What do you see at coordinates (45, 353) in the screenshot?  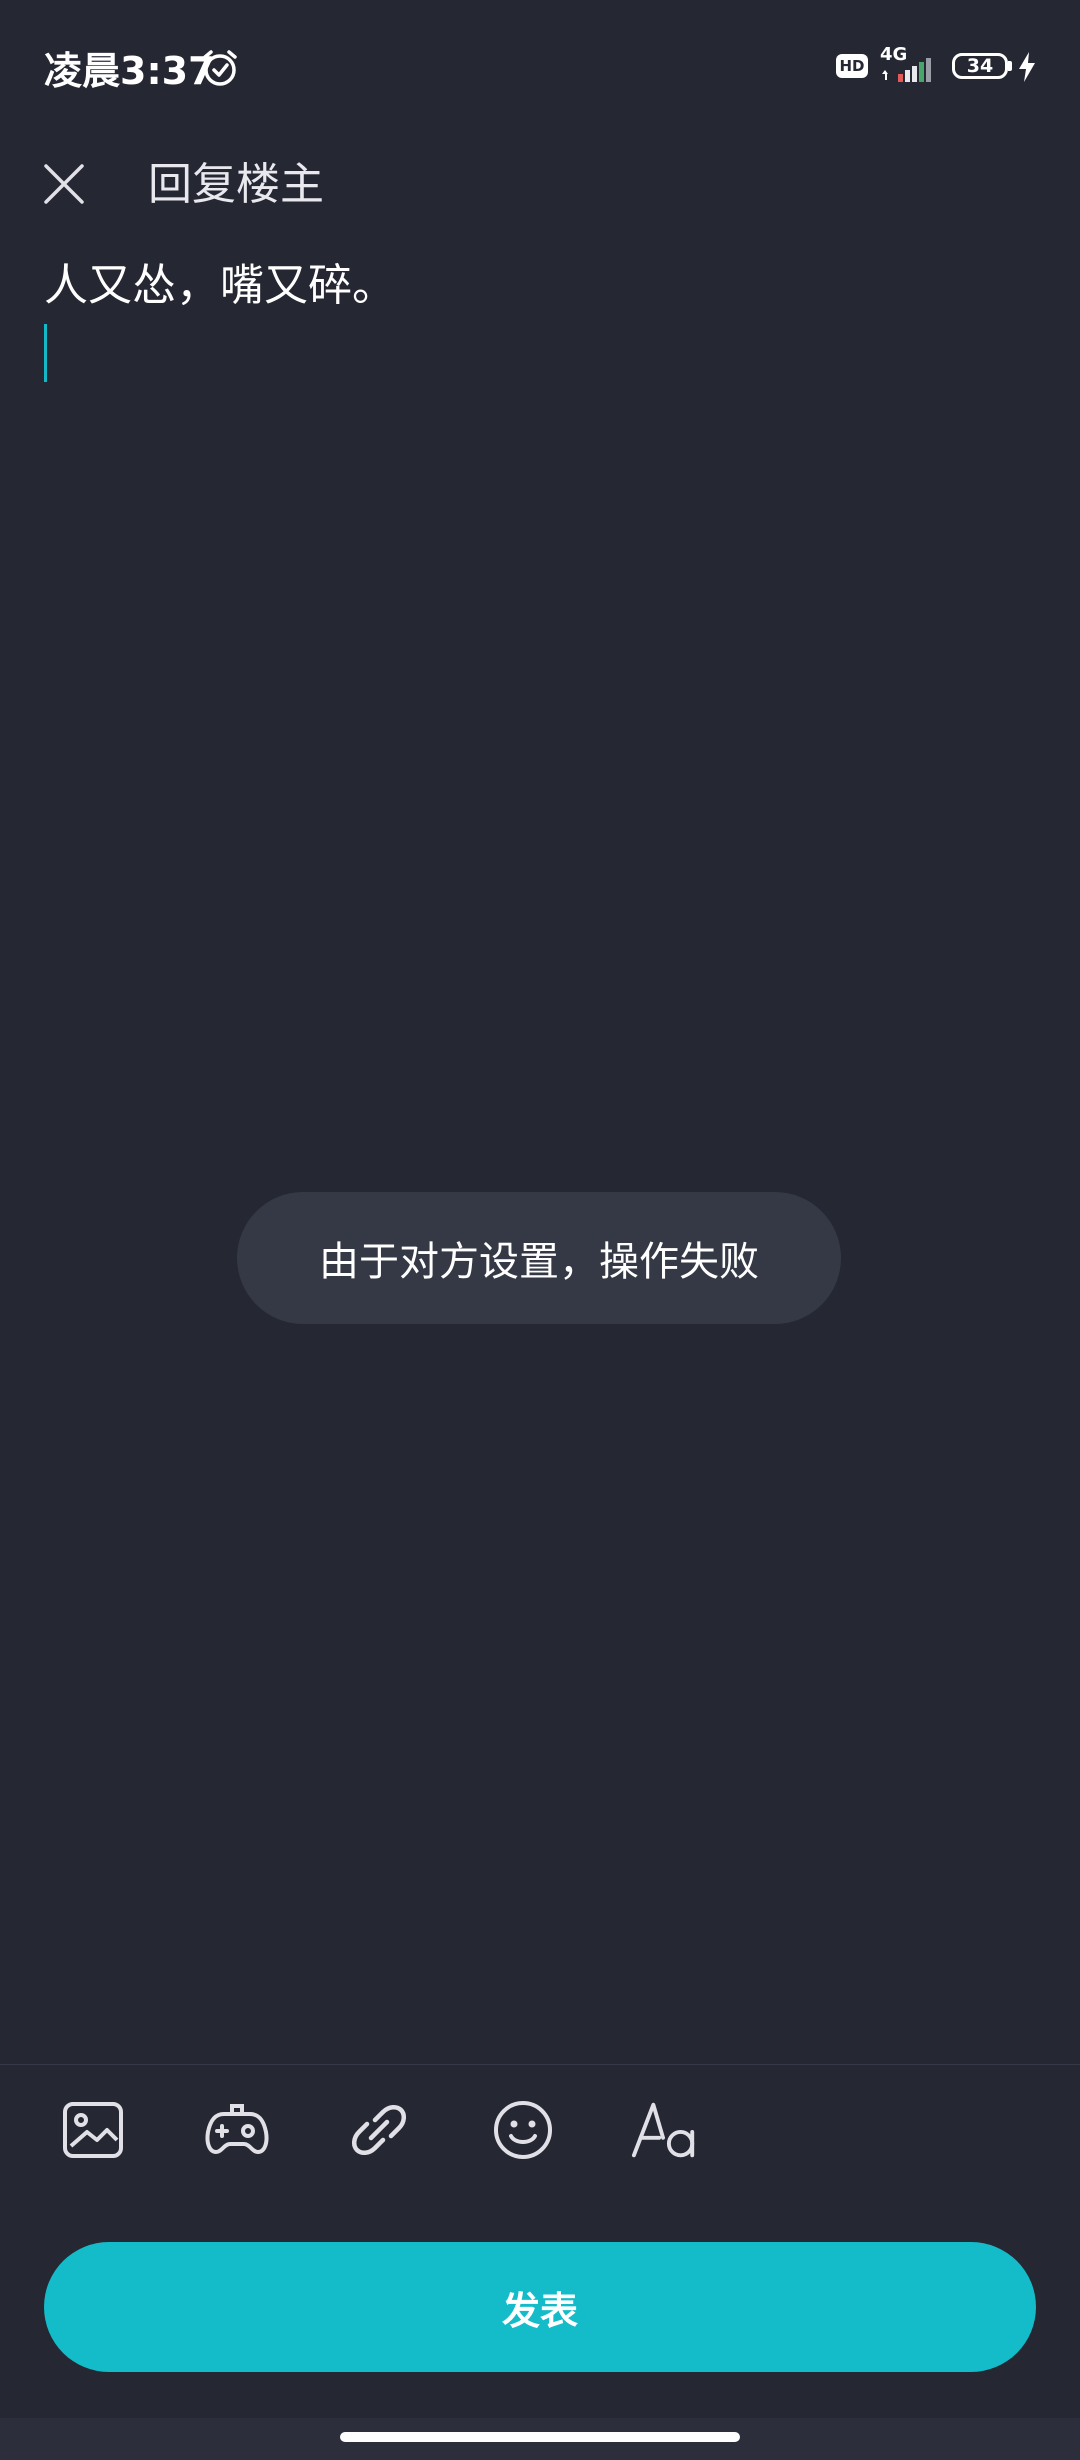 I see `text-caret` at bounding box center [45, 353].